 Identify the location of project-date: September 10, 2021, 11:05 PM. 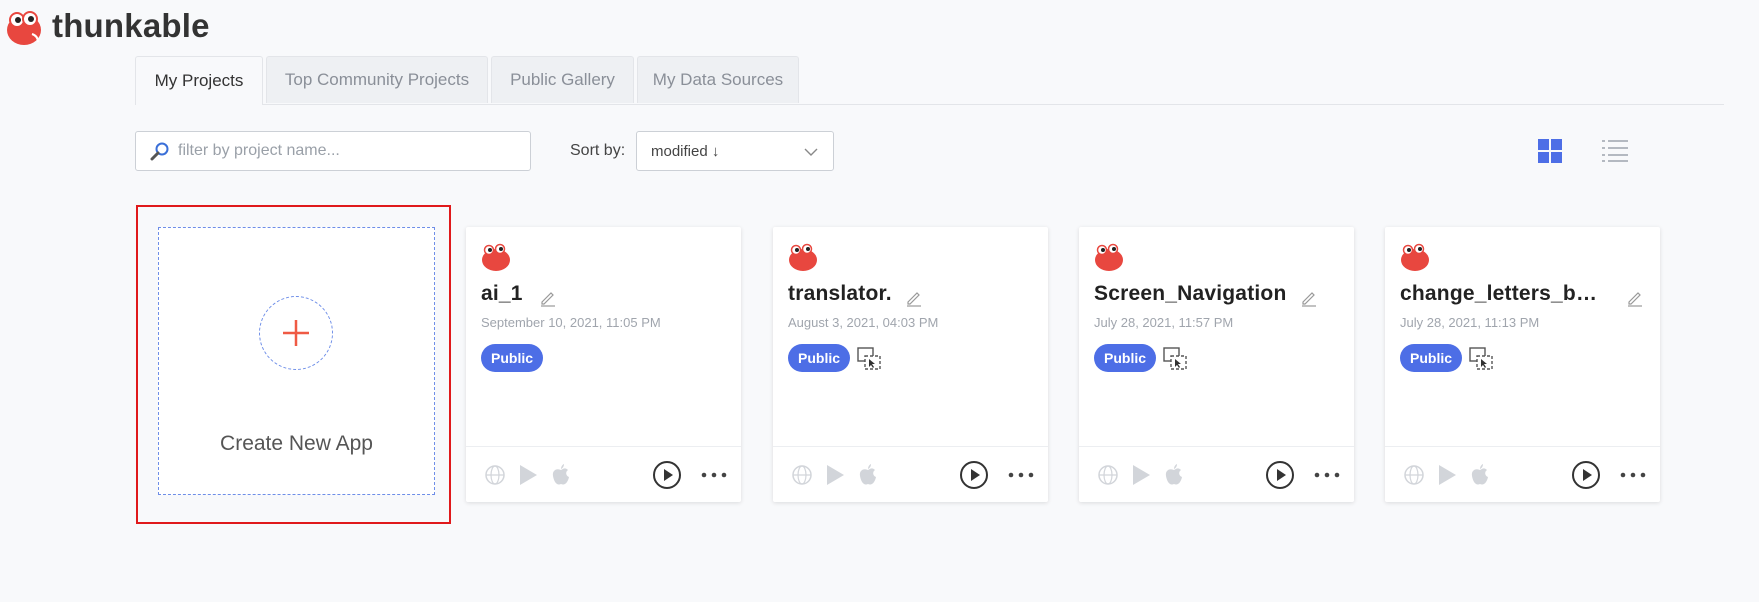
(571, 322).